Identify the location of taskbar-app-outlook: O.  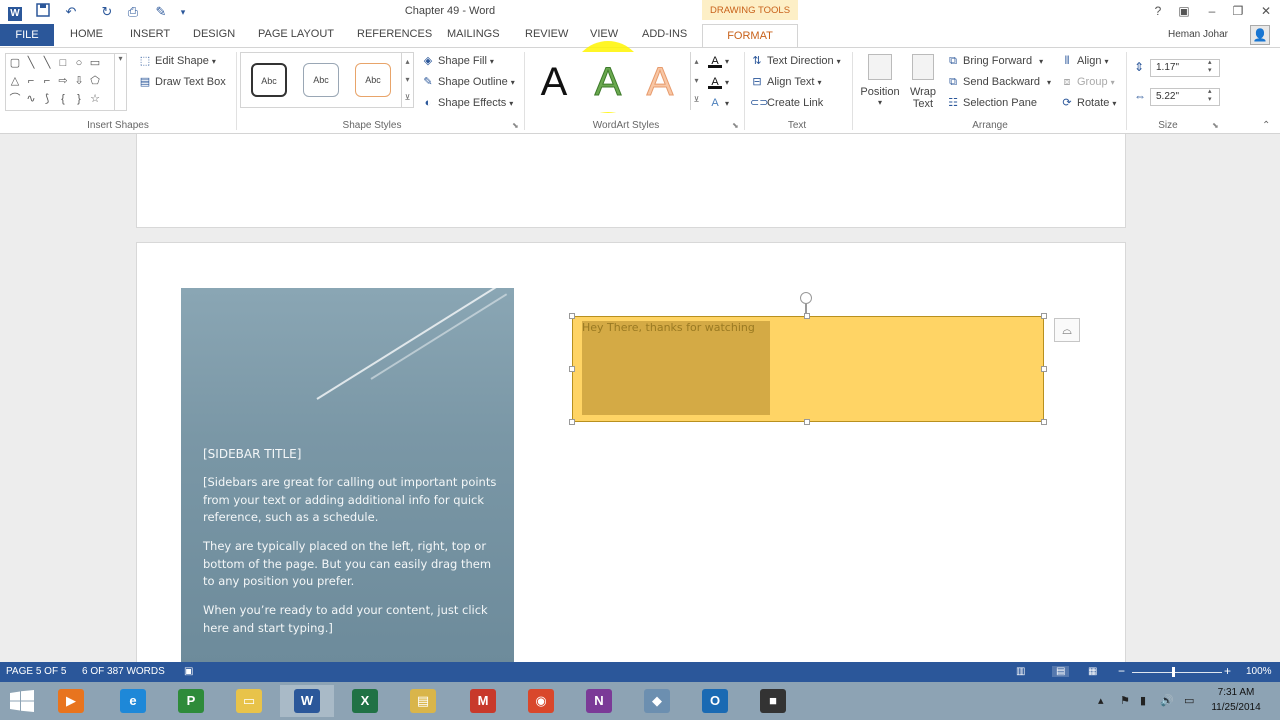
(715, 701).